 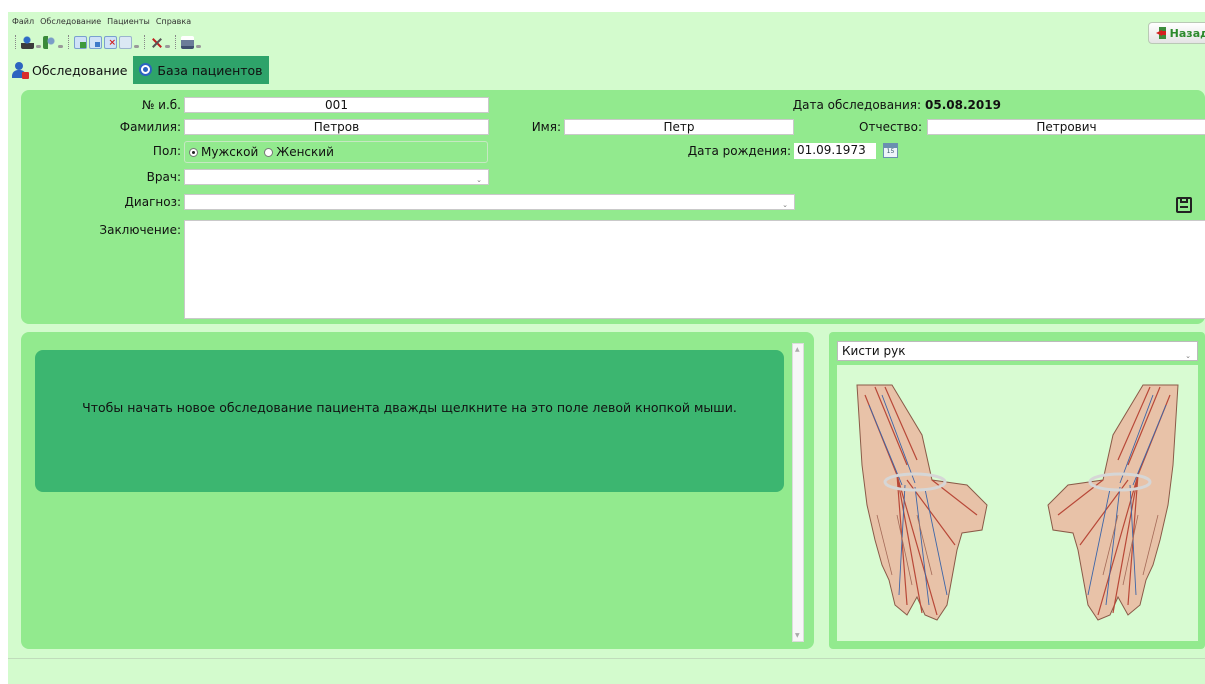 What do you see at coordinates (694, 269) in the screenshot?
I see `conclusion-textarea` at bounding box center [694, 269].